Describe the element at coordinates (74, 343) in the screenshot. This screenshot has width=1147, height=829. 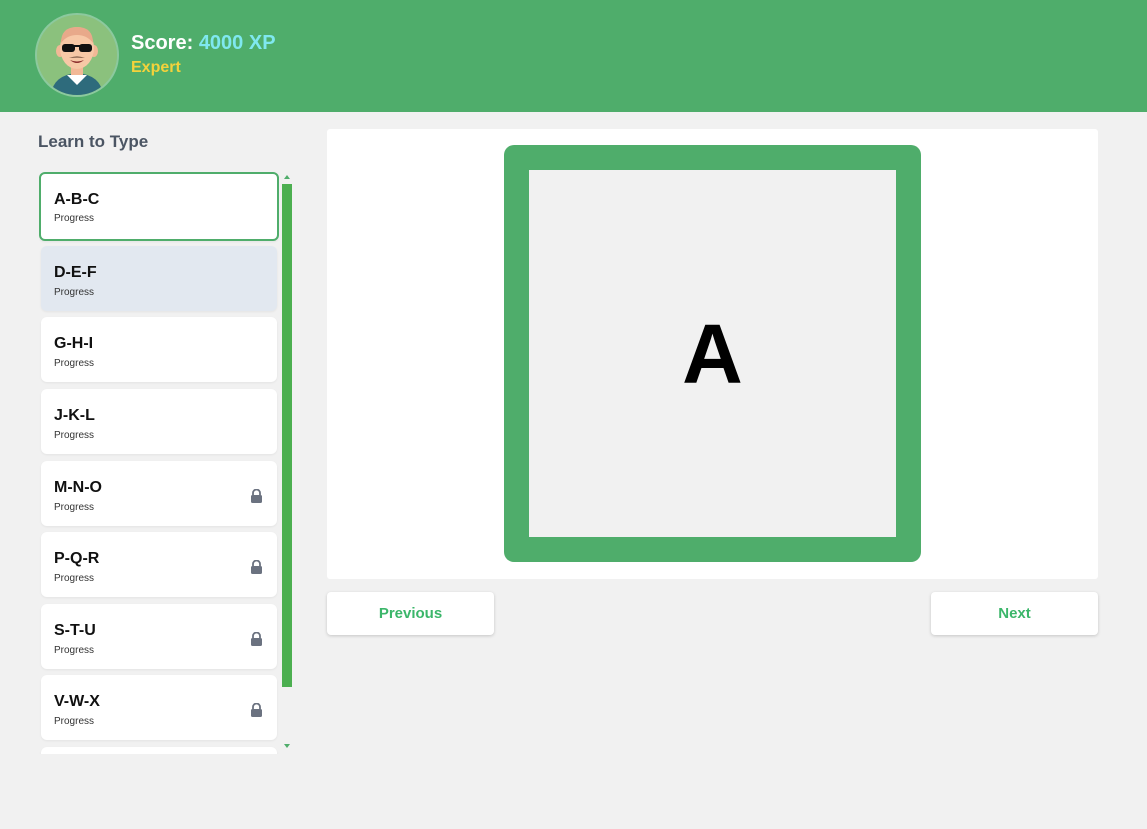
I see `lesson-name: G-H-I` at that location.